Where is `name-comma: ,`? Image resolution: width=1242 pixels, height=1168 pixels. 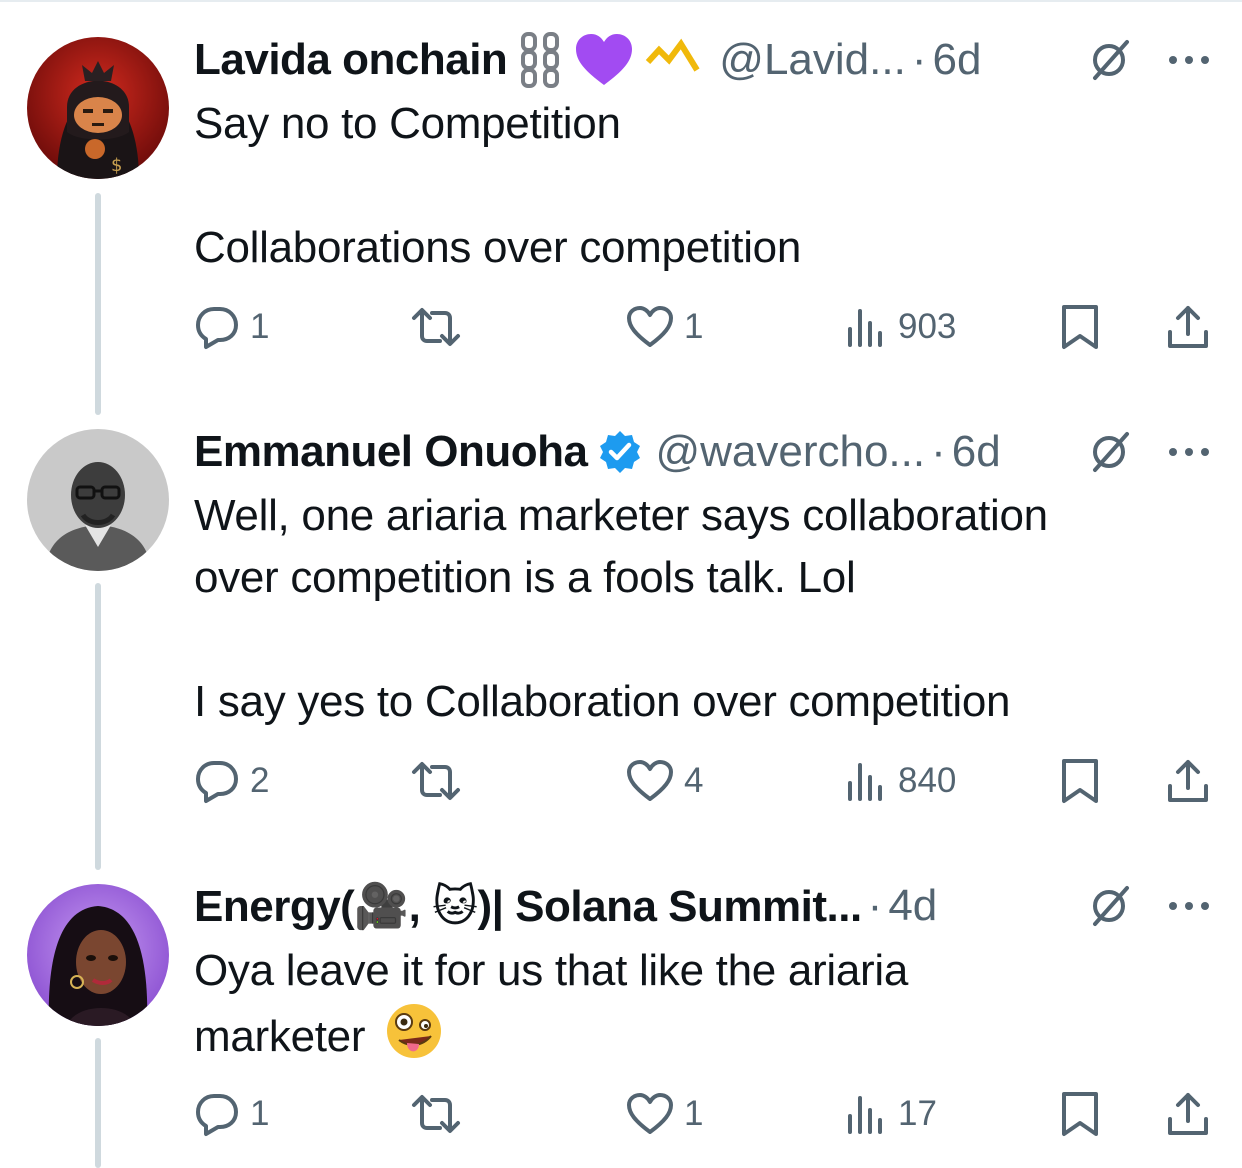
name-comma: , is located at coordinates (414, 906).